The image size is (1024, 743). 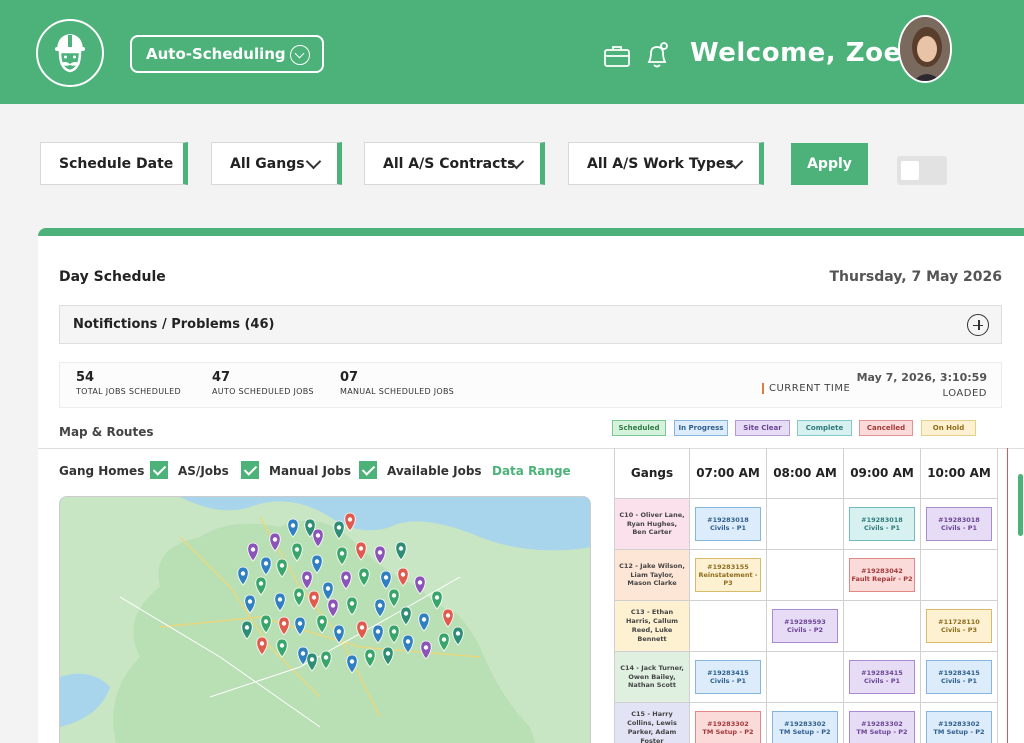 I want to click on vertical-scrollbar, so click(x=1020, y=505).